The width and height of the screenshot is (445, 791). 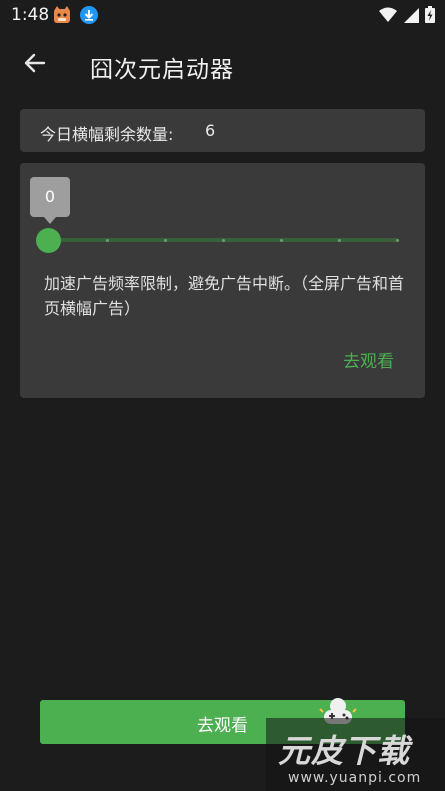 I want to click on page-title: 囧次元启动器, so click(x=162, y=70).